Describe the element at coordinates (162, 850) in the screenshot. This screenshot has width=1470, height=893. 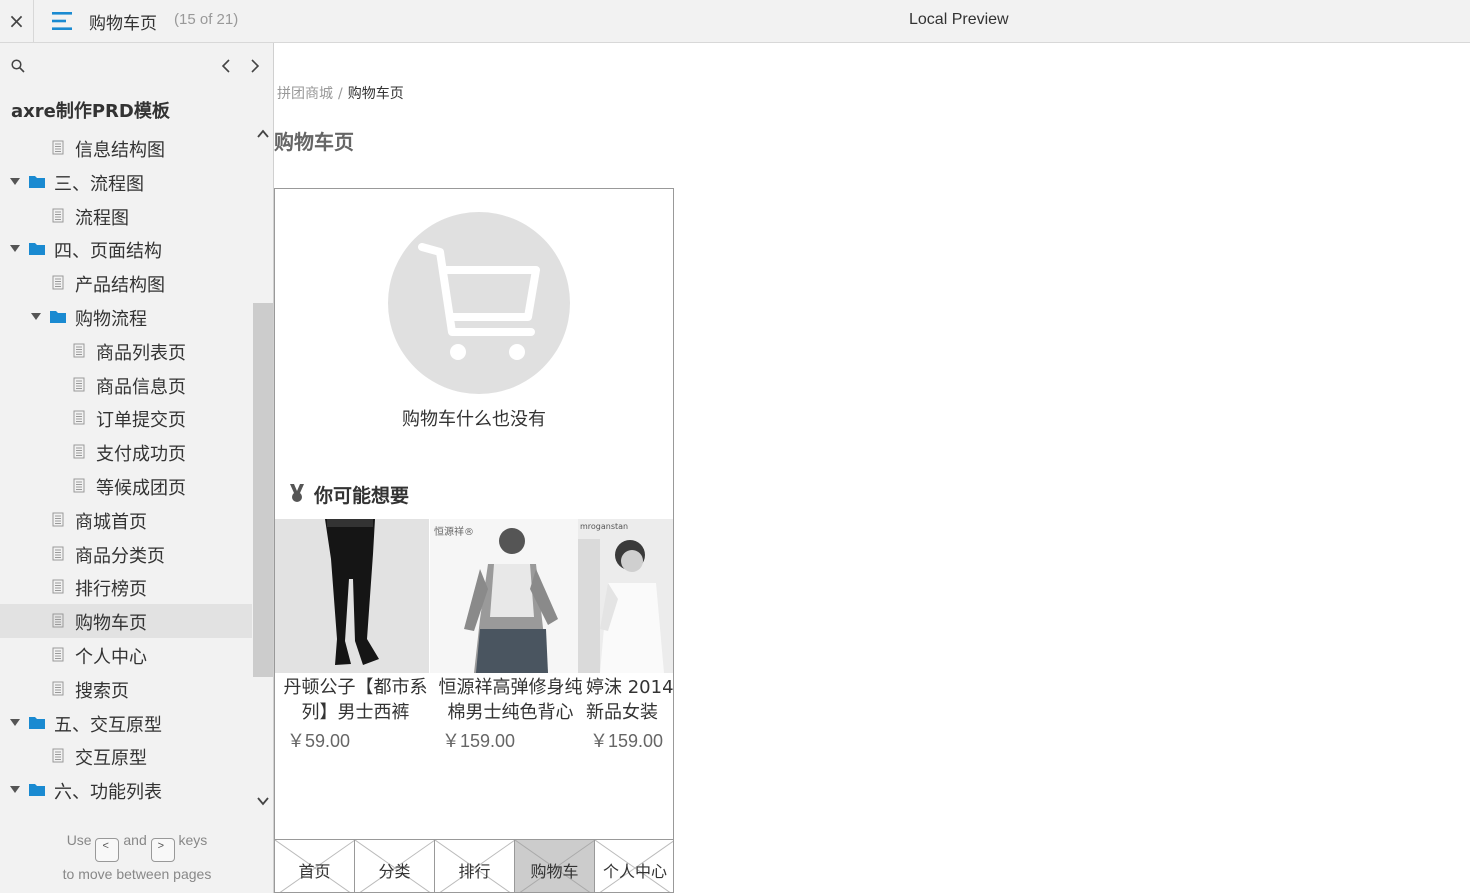
I see `next-key-icon: >` at that location.